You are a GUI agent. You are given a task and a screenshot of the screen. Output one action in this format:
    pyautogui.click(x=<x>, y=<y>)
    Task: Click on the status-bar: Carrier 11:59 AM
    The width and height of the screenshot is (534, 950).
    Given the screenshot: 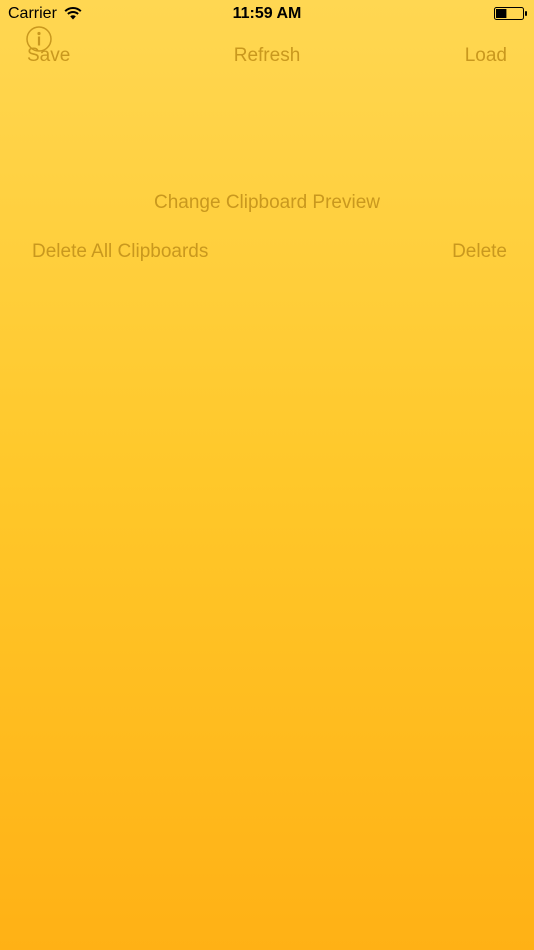 What is the action you would take?
    pyautogui.click(x=267, y=14)
    